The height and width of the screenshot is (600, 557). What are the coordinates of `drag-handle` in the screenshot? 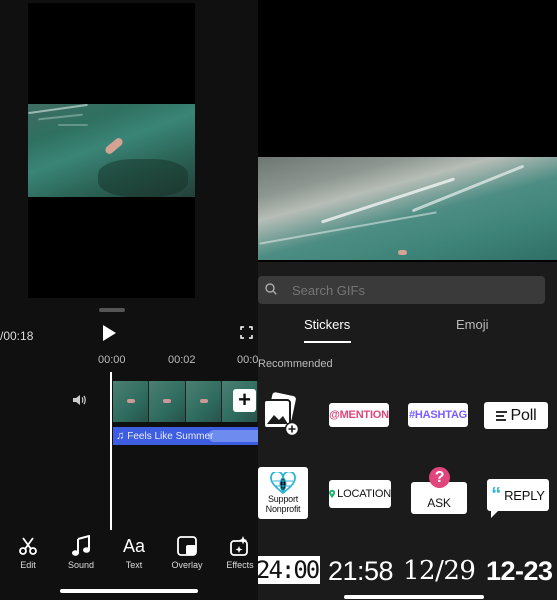 It's located at (112, 310).